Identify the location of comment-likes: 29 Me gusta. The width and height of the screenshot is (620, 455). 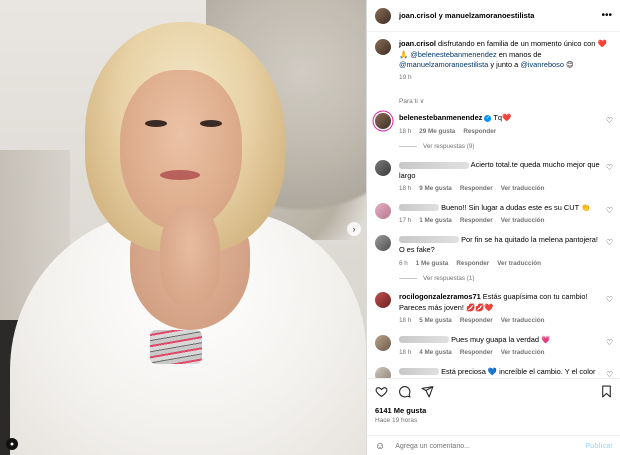
(437, 132).